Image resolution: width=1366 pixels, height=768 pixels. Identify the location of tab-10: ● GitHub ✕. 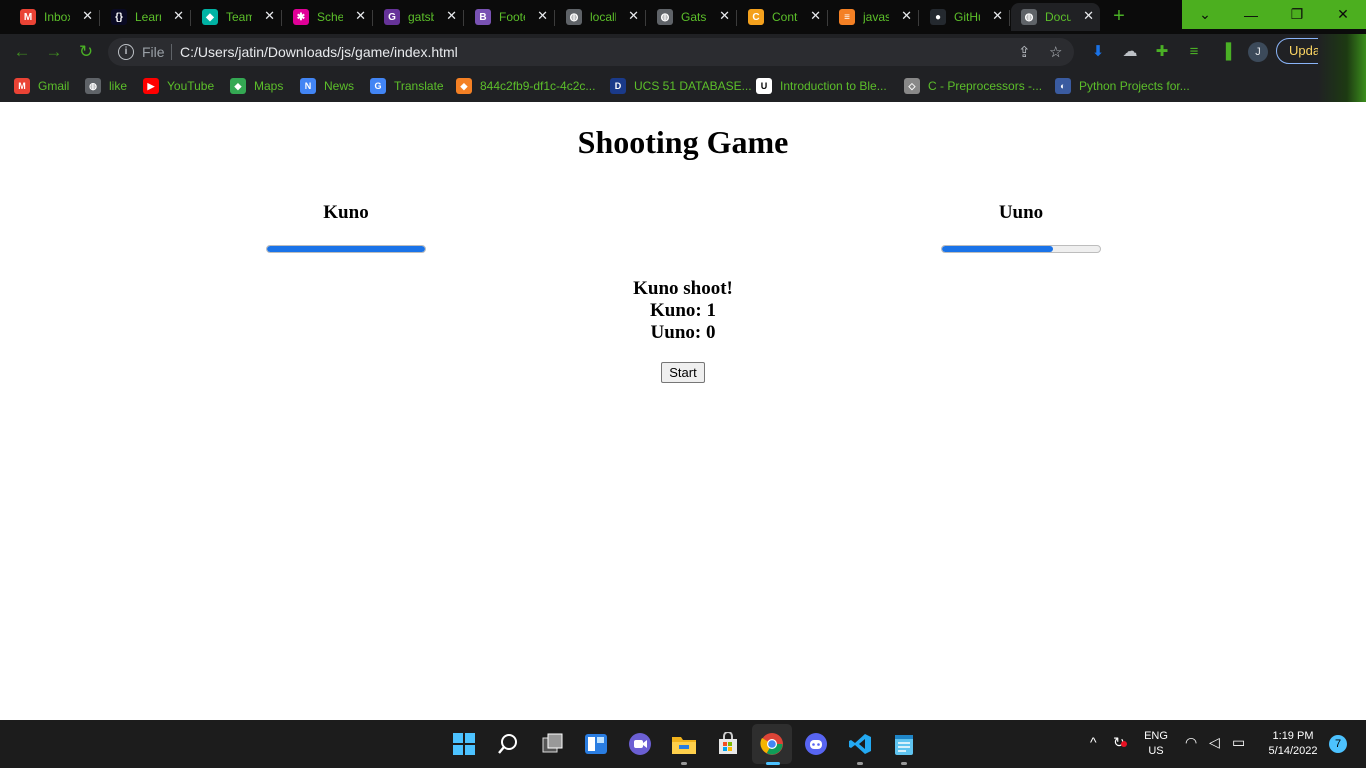
(964, 17).